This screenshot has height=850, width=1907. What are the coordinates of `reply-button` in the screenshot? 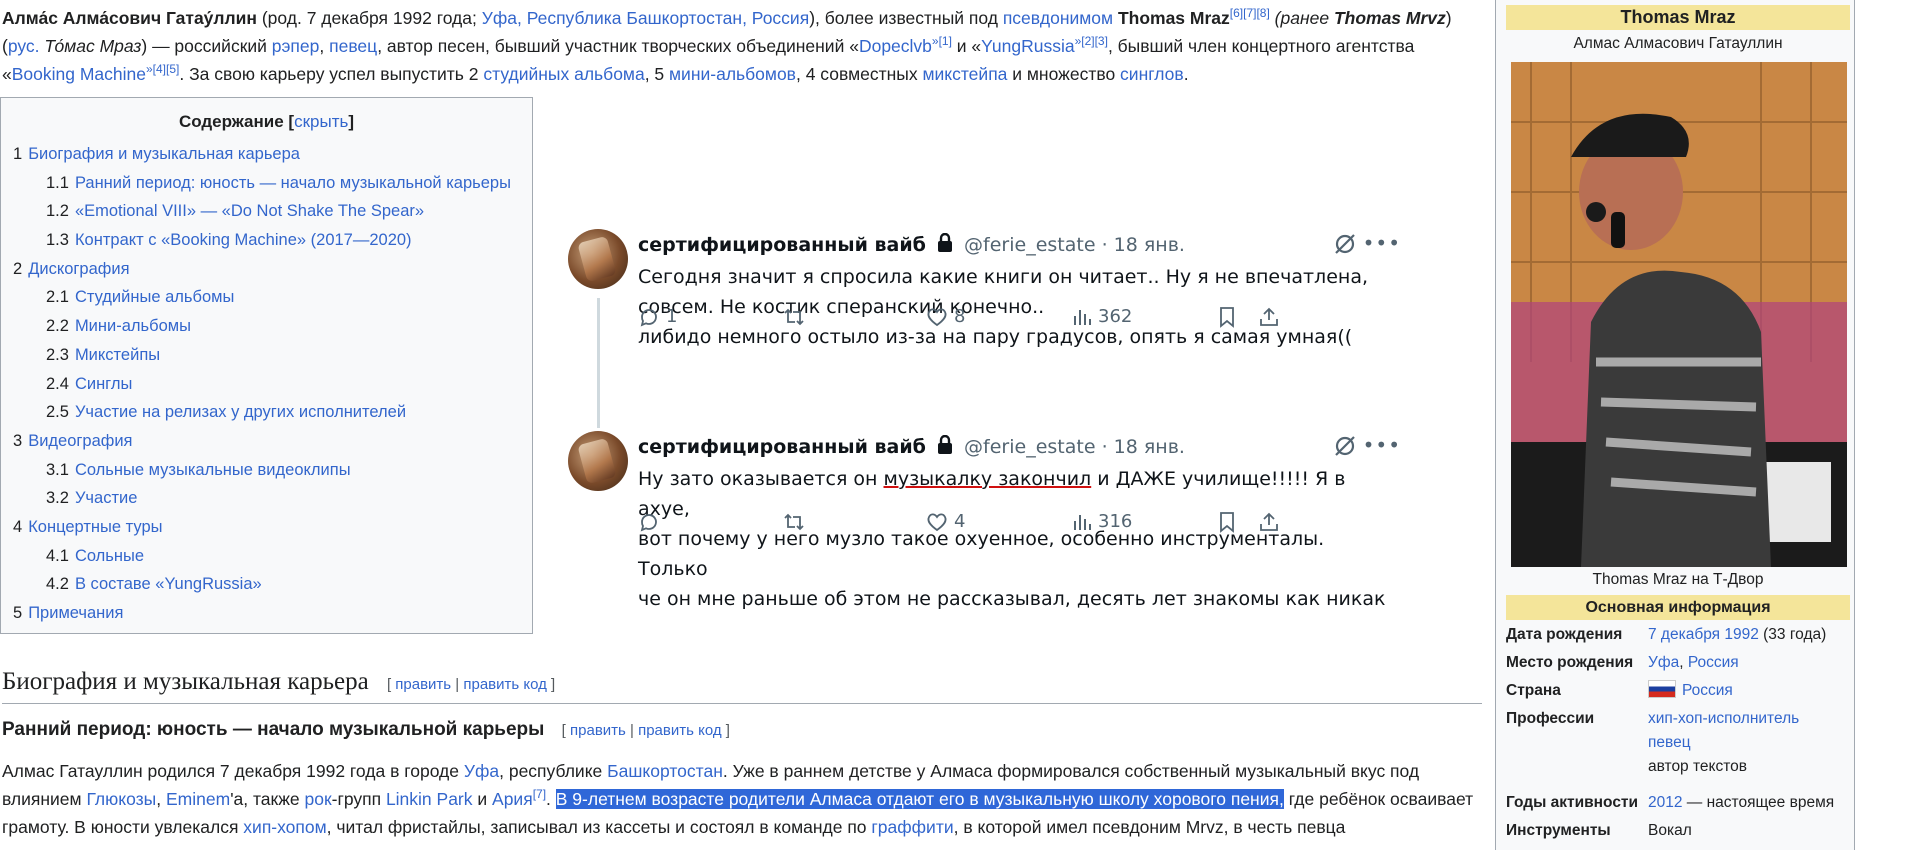 It's located at (652, 522).